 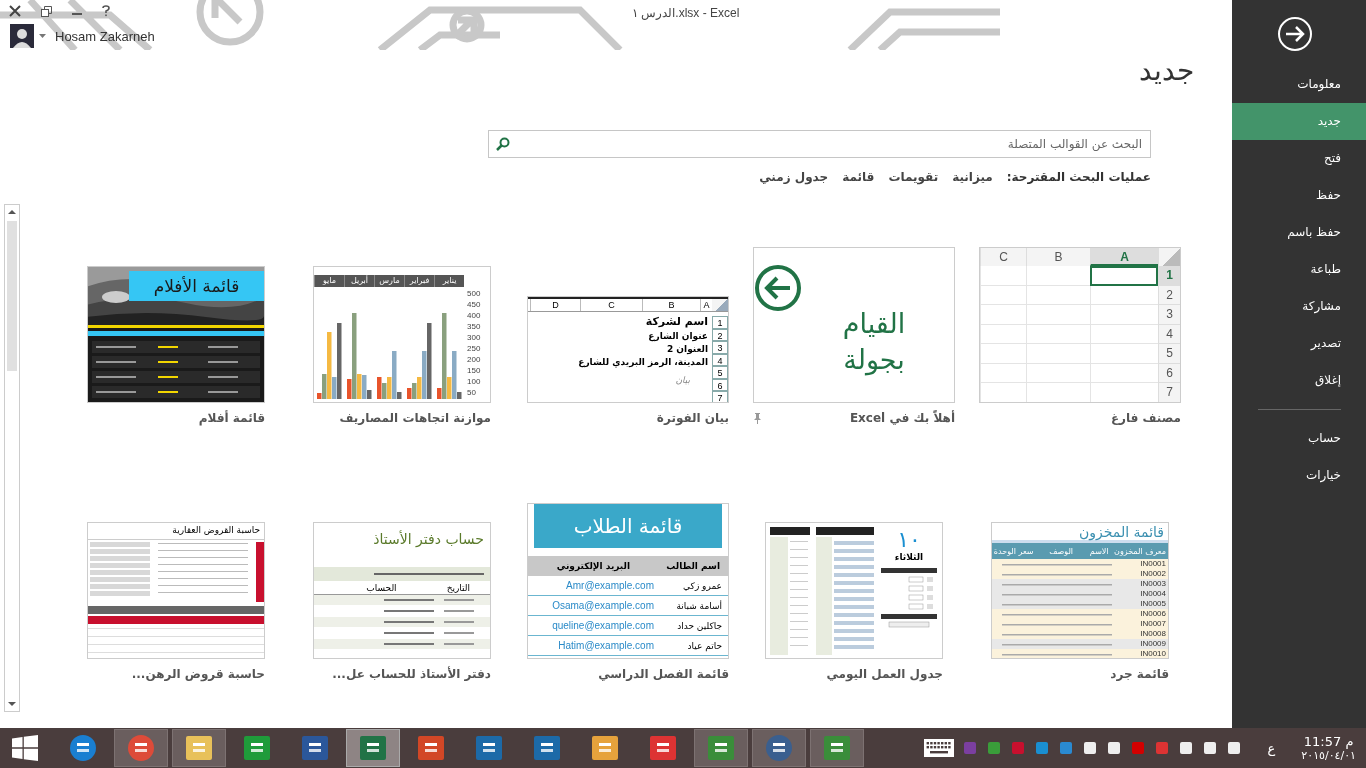 What do you see at coordinates (902, 418) in the screenshot?
I see `template-name: أهلاً بك في Excel` at bounding box center [902, 418].